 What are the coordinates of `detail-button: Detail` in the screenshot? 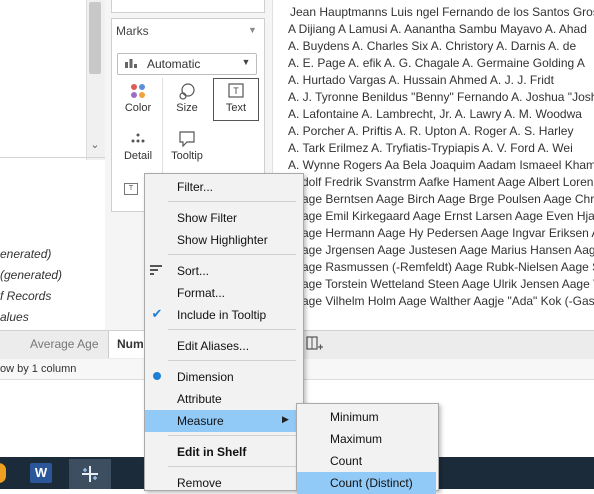 It's located at (138, 147).